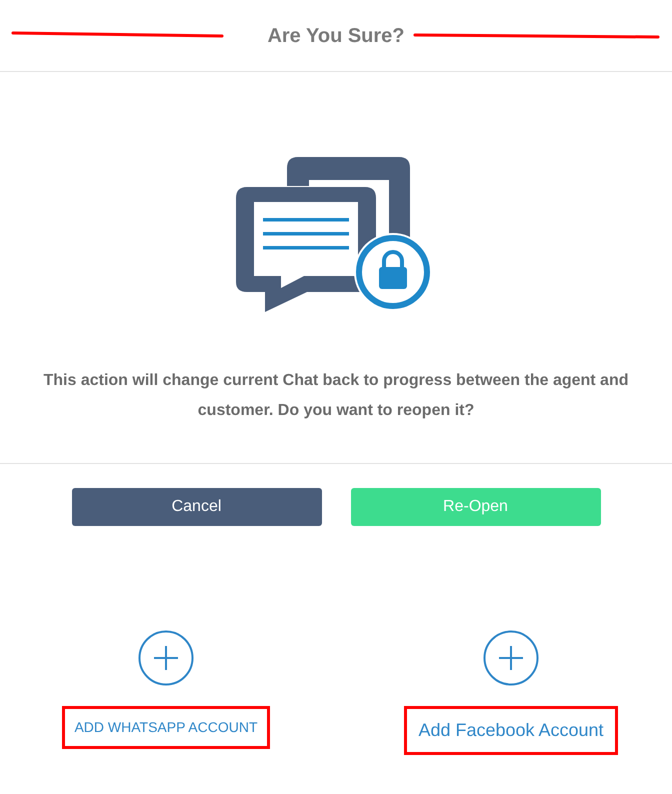  I want to click on confirmation-message: This action will change current Chat back to progress between the agent and customer. Do you want to reopen it?, so click(336, 396).